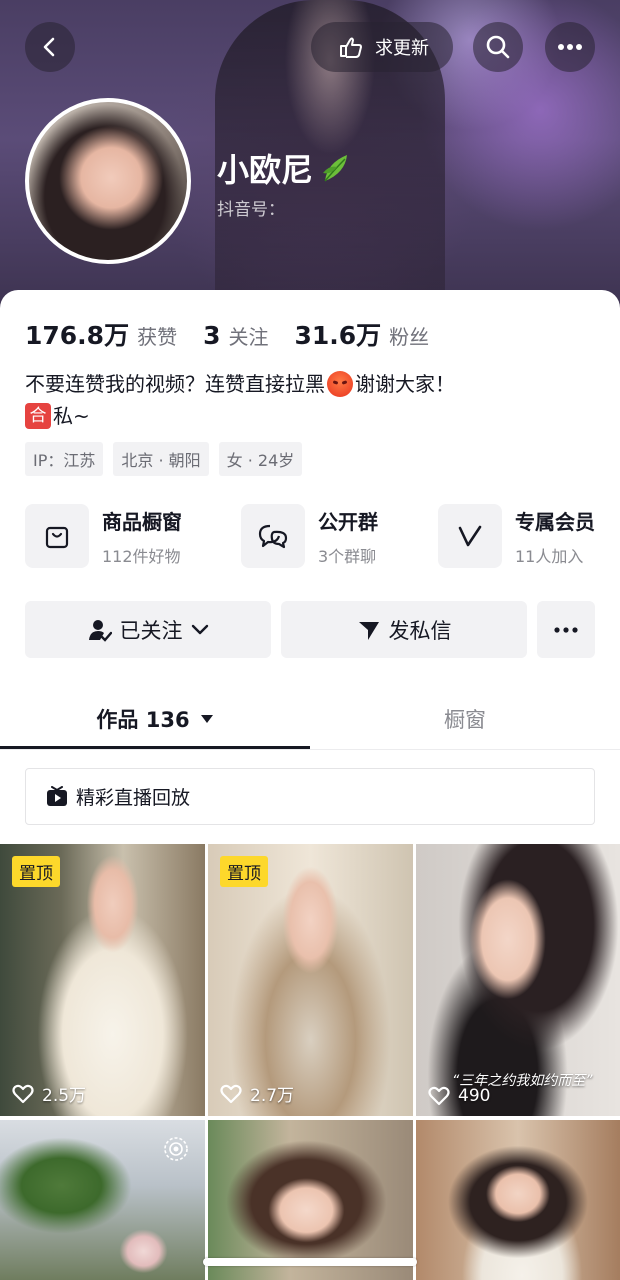  I want to click on back-button, so click(50, 47).